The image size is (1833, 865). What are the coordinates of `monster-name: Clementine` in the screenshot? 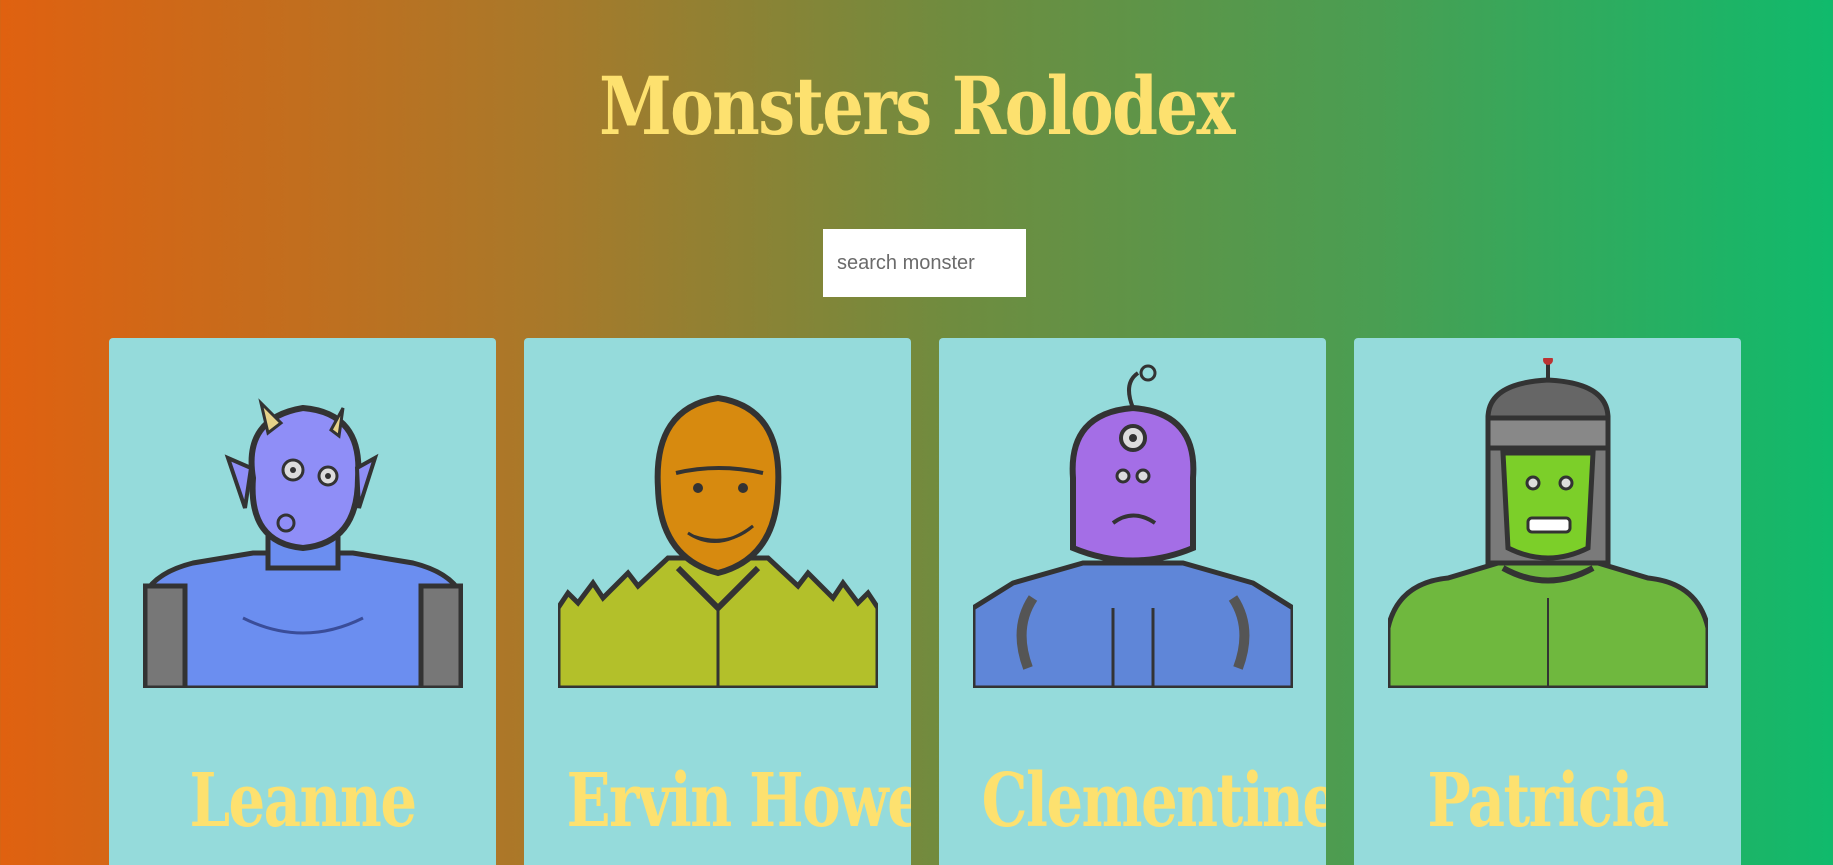 It's located at (1153, 801).